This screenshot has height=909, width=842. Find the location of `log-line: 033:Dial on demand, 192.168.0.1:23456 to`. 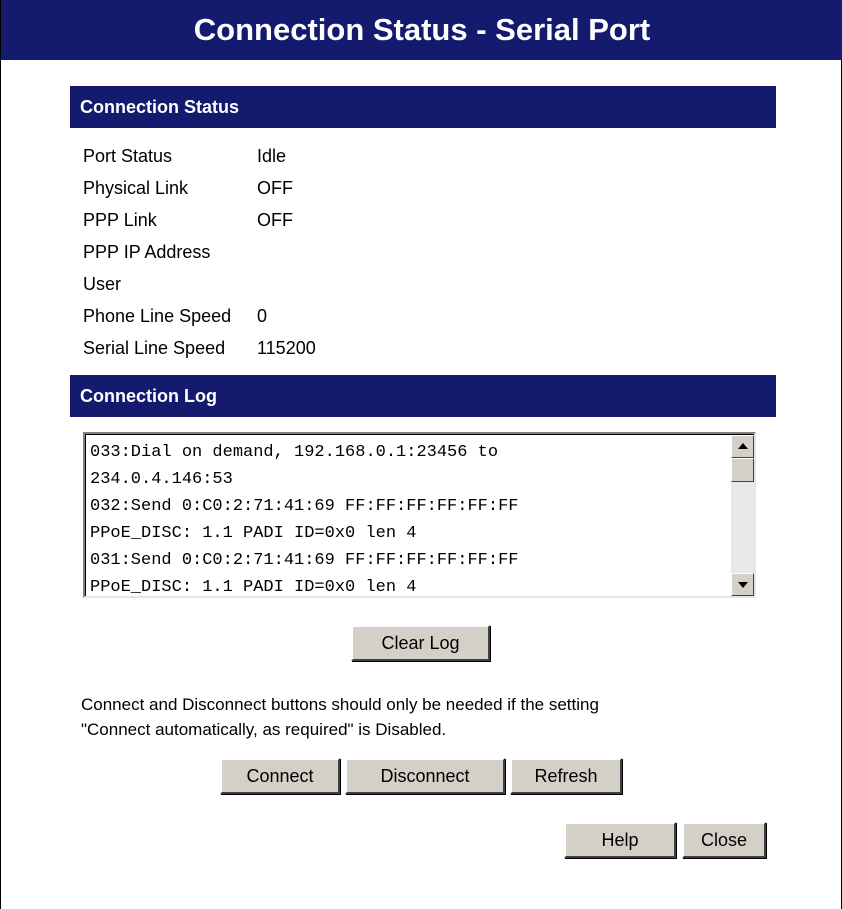

log-line: 033:Dial on demand, 192.168.0.1:23456 to is located at coordinates (294, 452).